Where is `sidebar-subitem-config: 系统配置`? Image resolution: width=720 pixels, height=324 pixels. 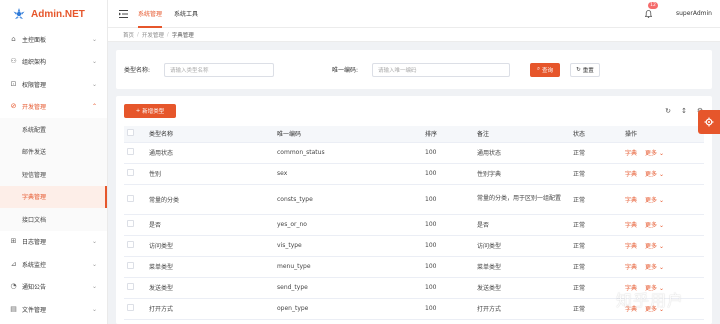
sidebar-subitem-config: 系统配置 is located at coordinates (53, 129).